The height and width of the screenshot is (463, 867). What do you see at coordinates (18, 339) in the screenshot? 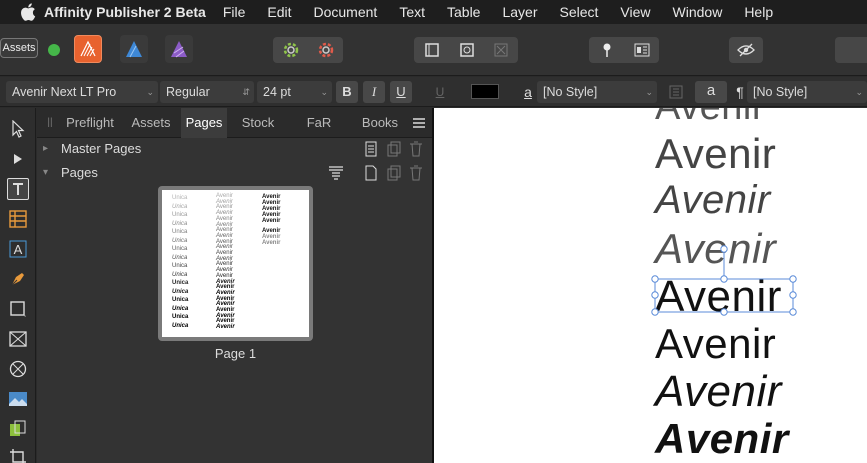
I see `picture-frame-tool-icon` at bounding box center [18, 339].